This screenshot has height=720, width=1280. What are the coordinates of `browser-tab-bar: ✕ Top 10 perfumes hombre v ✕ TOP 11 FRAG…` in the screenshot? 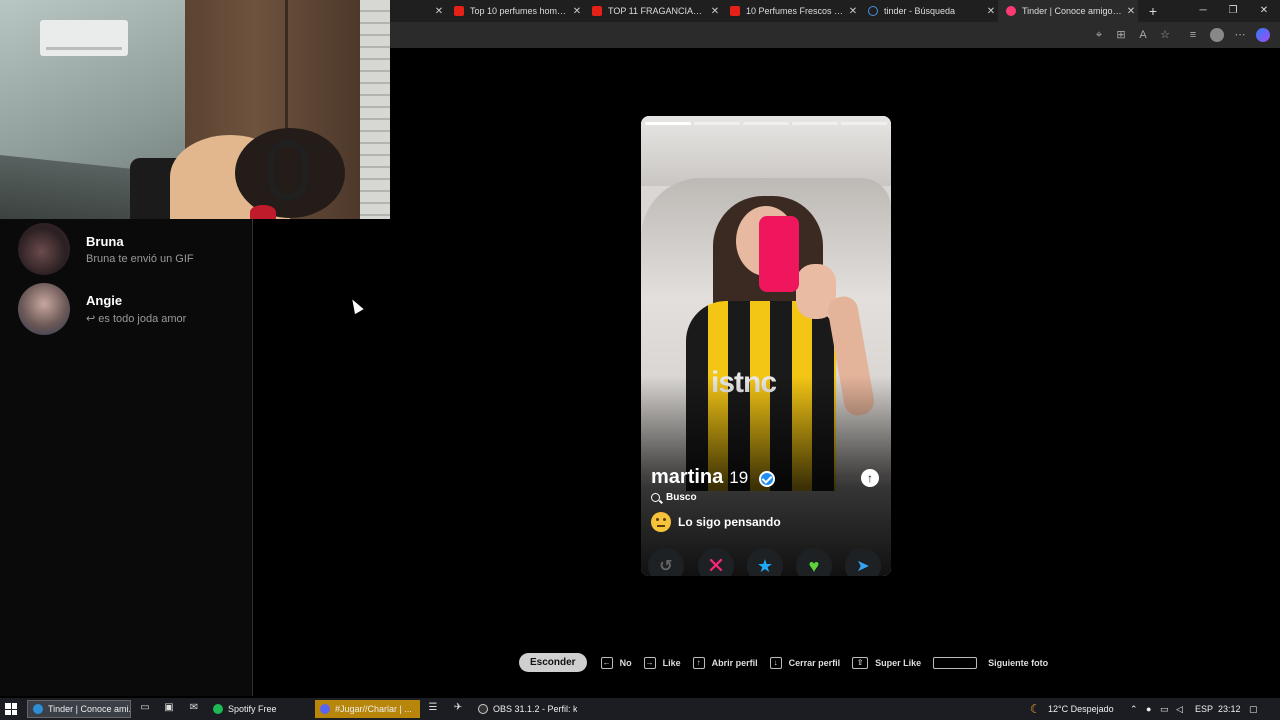 It's located at (835, 11).